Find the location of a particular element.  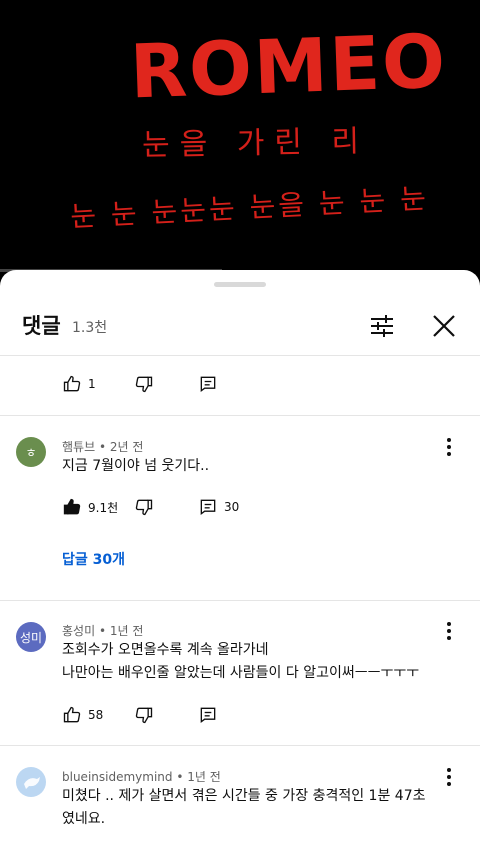

comment-time: 2년 전 is located at coordinates (126, 447).